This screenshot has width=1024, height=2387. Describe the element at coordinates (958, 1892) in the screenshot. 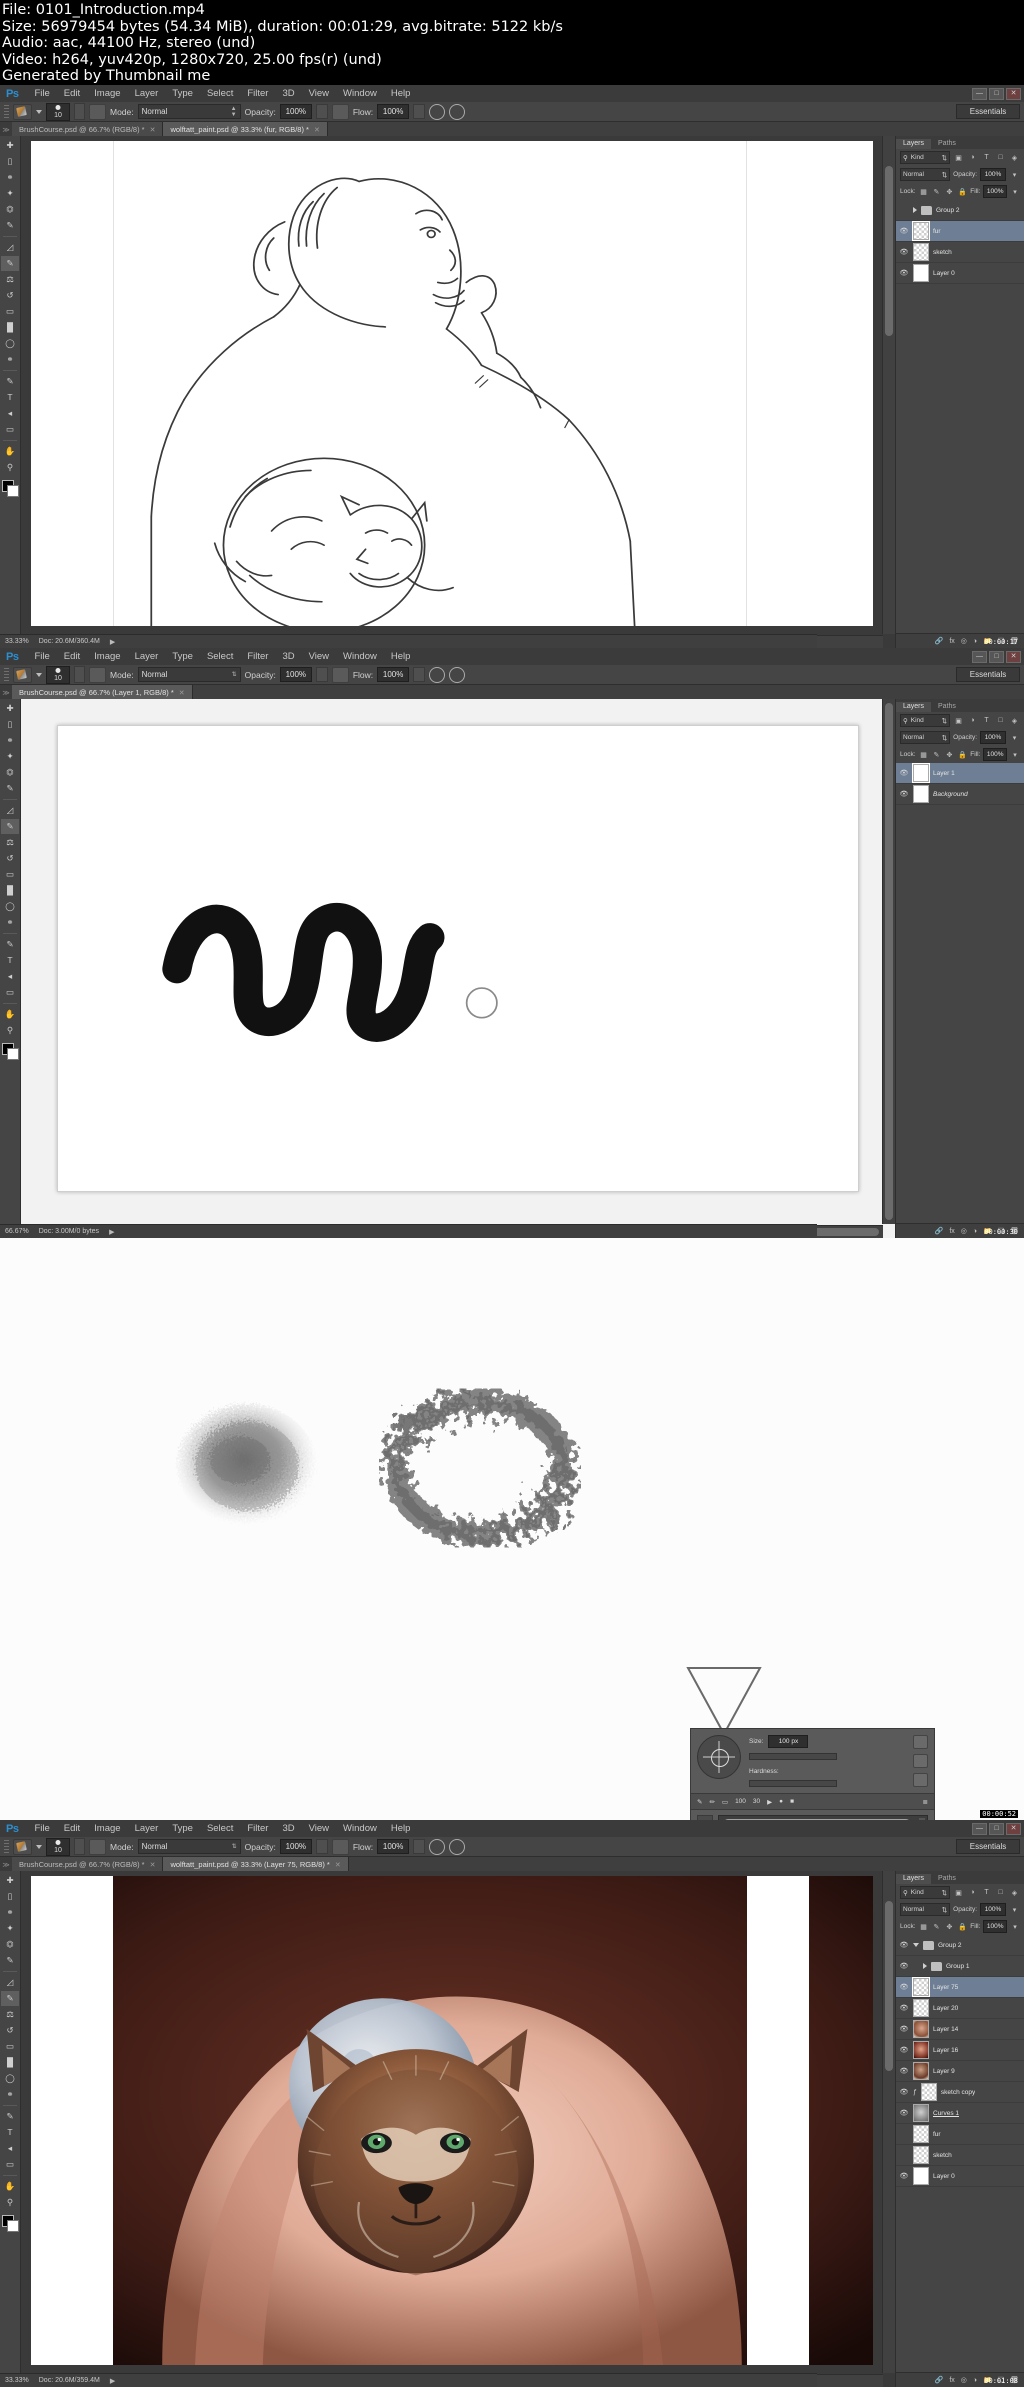

I see `filter-pixel-icon: ▣` at that location.